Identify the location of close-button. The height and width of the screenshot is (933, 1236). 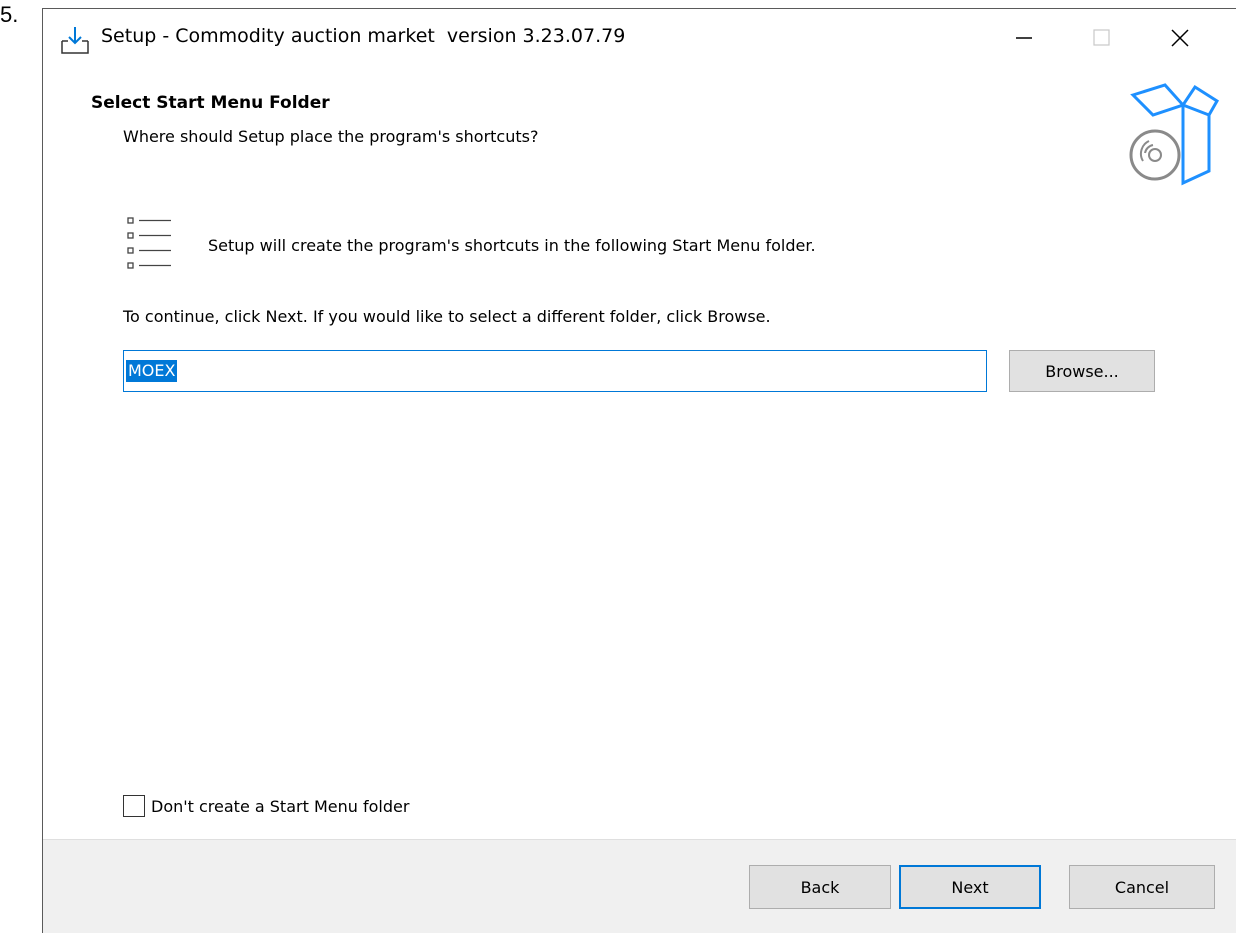
(1180, 40).